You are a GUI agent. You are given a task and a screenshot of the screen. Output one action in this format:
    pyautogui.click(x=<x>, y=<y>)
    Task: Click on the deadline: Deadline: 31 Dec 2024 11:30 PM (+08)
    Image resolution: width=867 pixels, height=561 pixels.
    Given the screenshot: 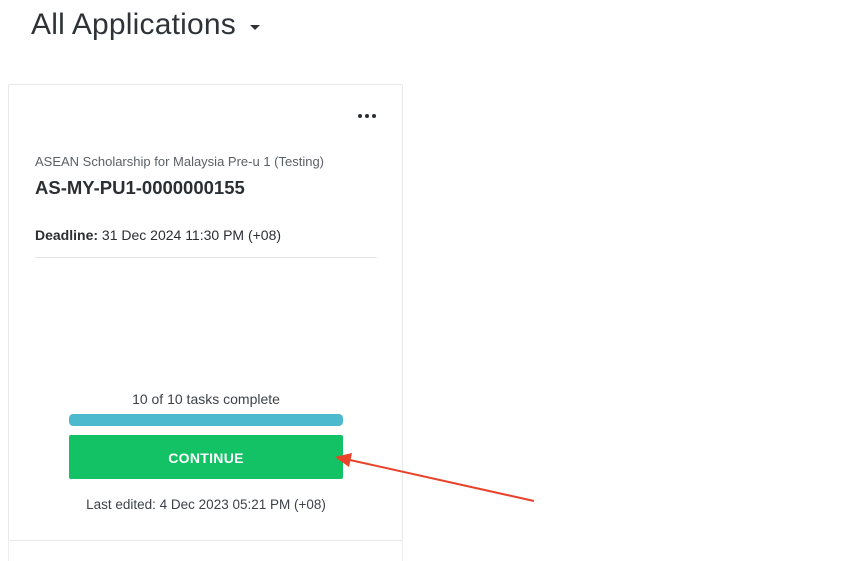 What is the action you would take?
    pyautogui.click(x=158, y=235)
    